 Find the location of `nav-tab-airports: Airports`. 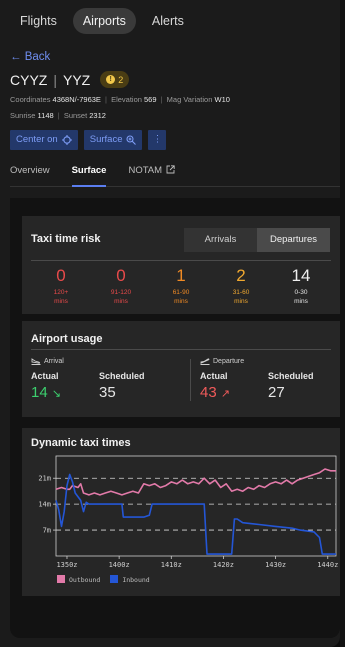

nav-tab-airports: Airports is located at coordinates (104, 21).